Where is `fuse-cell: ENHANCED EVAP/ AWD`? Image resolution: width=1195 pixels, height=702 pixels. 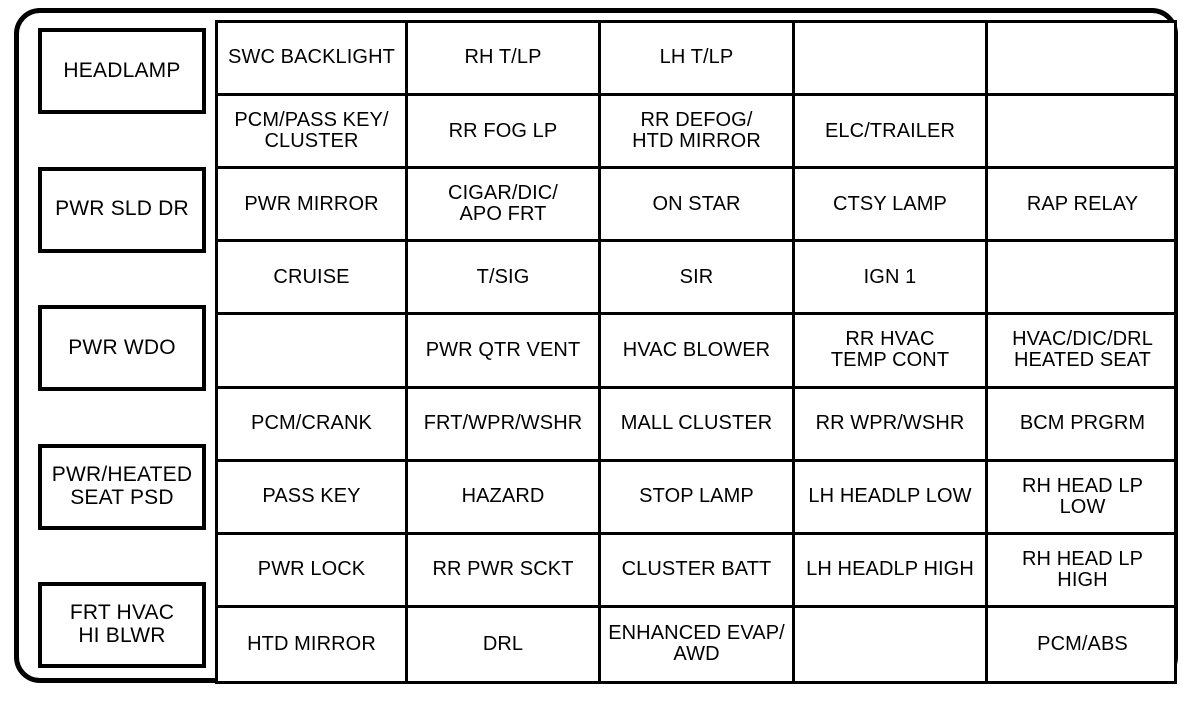 fuse-cell: ENHANCED EVAP/ AWD is located at coordinates (698, 644).